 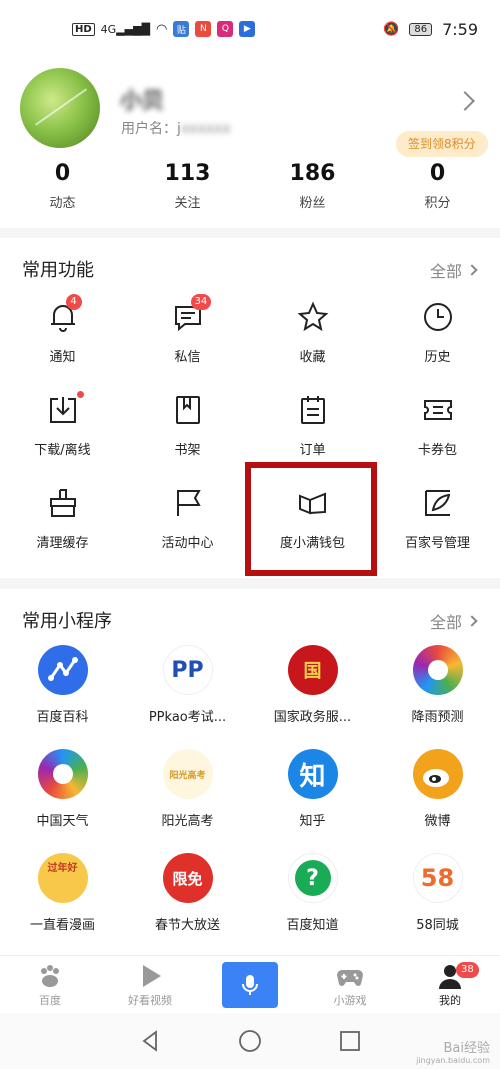 I want to click on tieba-icon: 贴, so click(x=181, y=29).